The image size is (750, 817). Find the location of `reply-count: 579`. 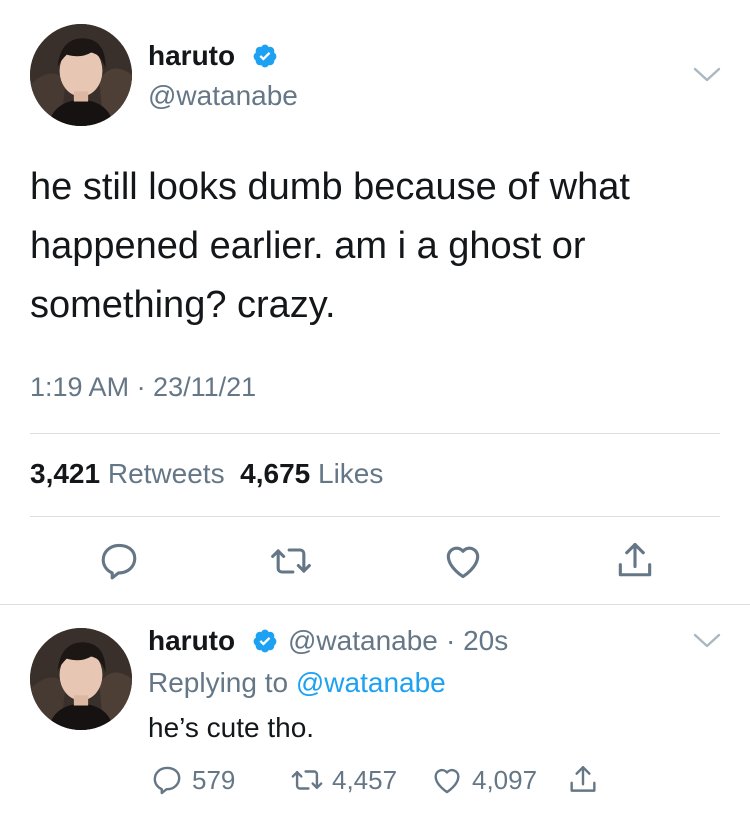

reply-count: 579 is located at coordinates (214, 779).